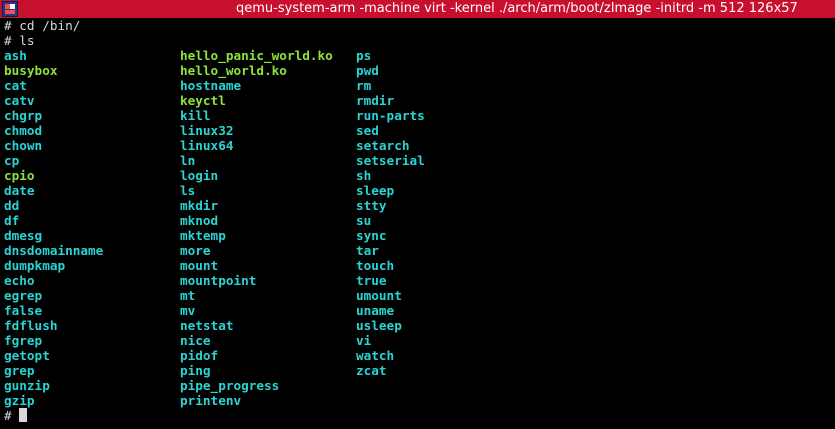 Image resolution: width=835 pixels, height=429 pixels. I want to click on ls-entry: date, so click(19, 190).